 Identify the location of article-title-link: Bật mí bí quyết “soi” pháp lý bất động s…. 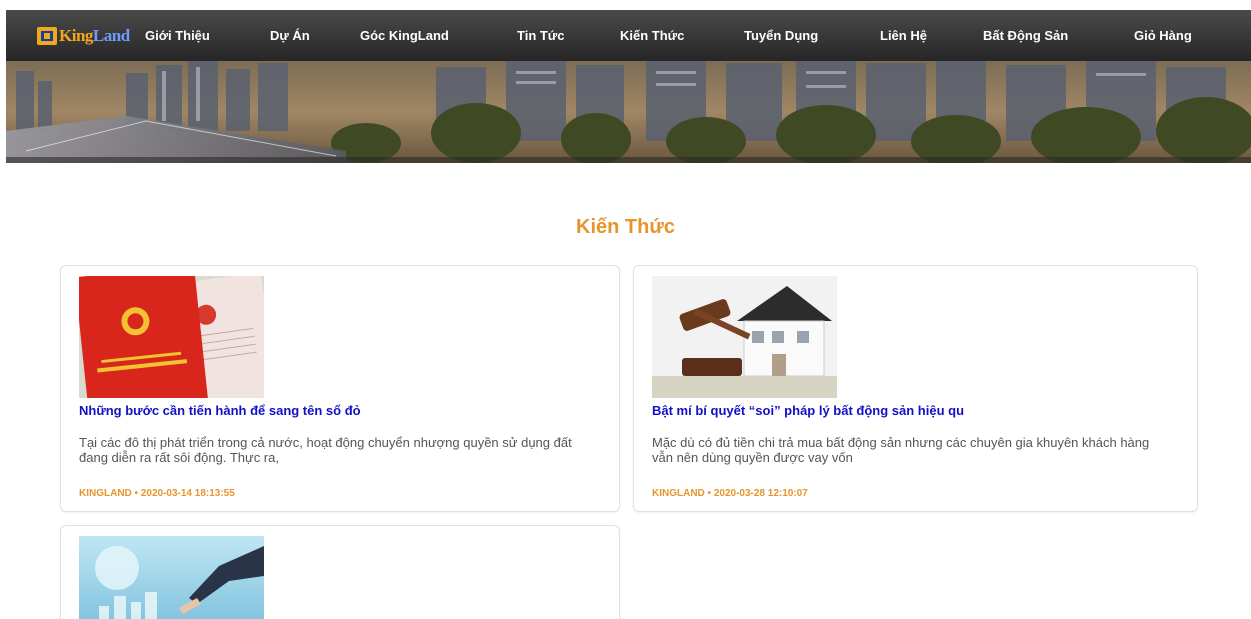
(914, 410).